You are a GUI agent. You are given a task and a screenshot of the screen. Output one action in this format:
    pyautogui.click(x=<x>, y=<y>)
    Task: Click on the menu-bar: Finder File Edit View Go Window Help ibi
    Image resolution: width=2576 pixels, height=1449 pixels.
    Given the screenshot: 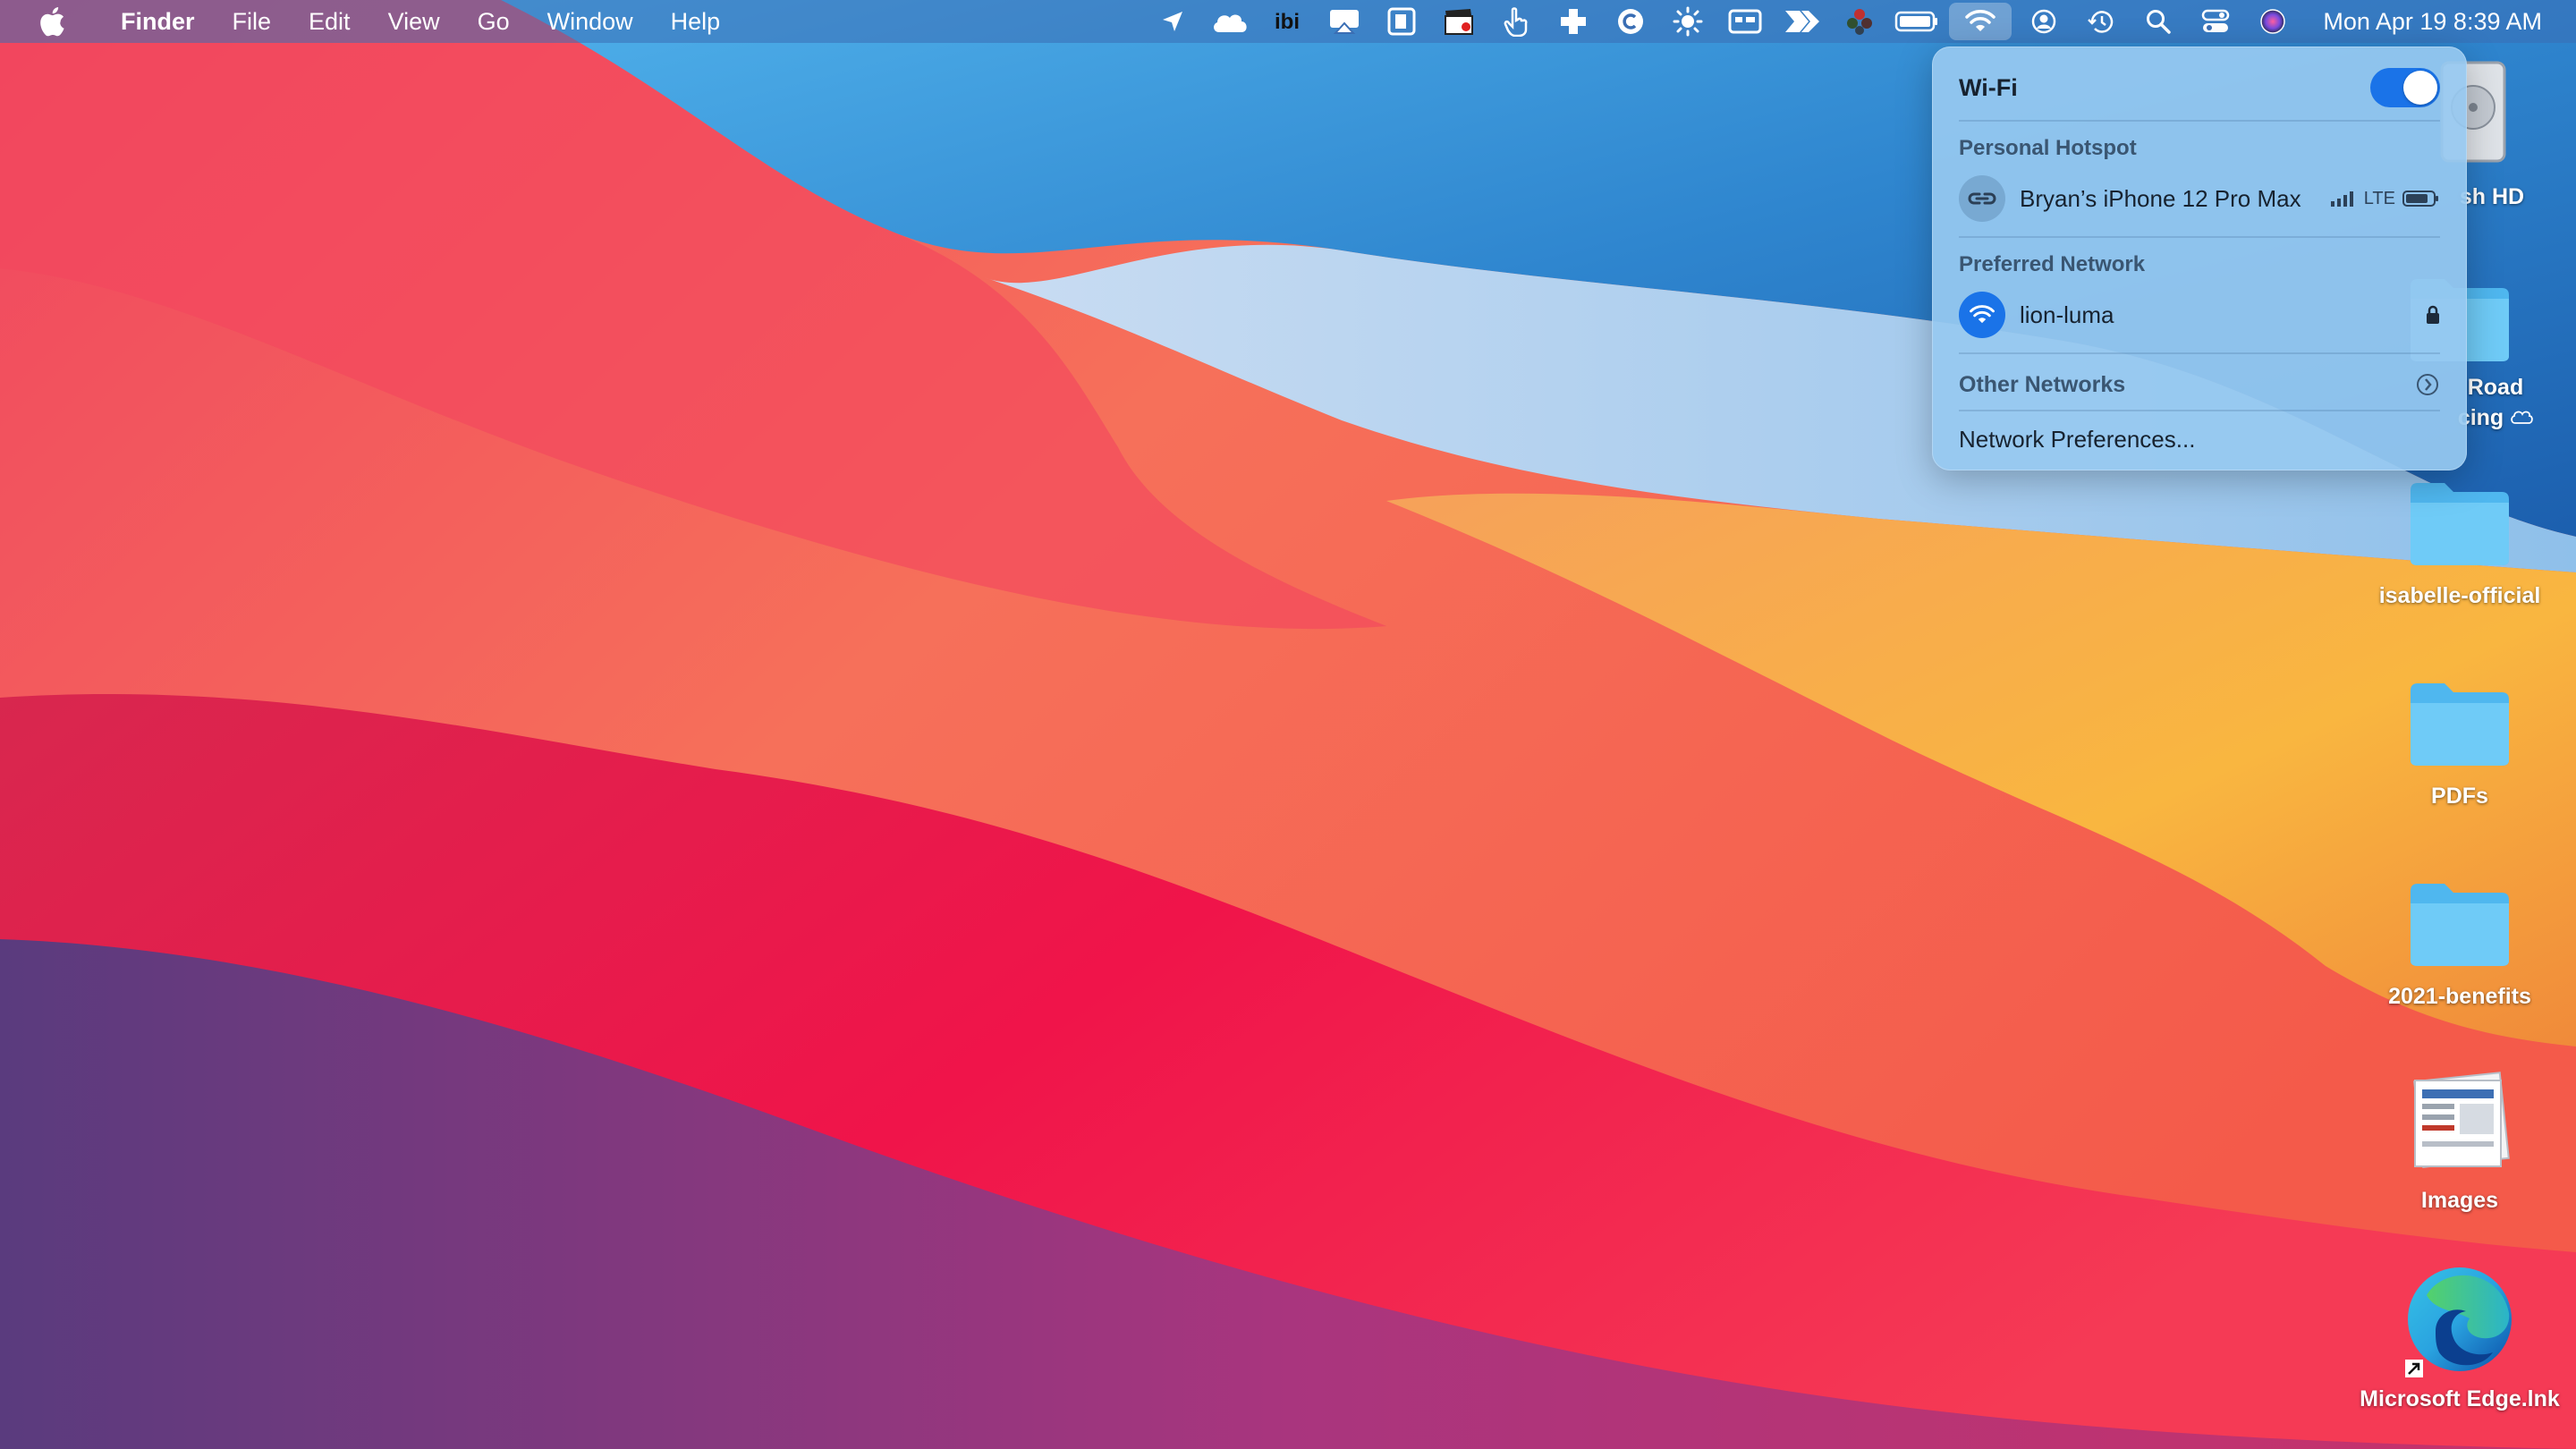 What is the action you would take?
    pyautogui.click(x=1288, y=21)
    